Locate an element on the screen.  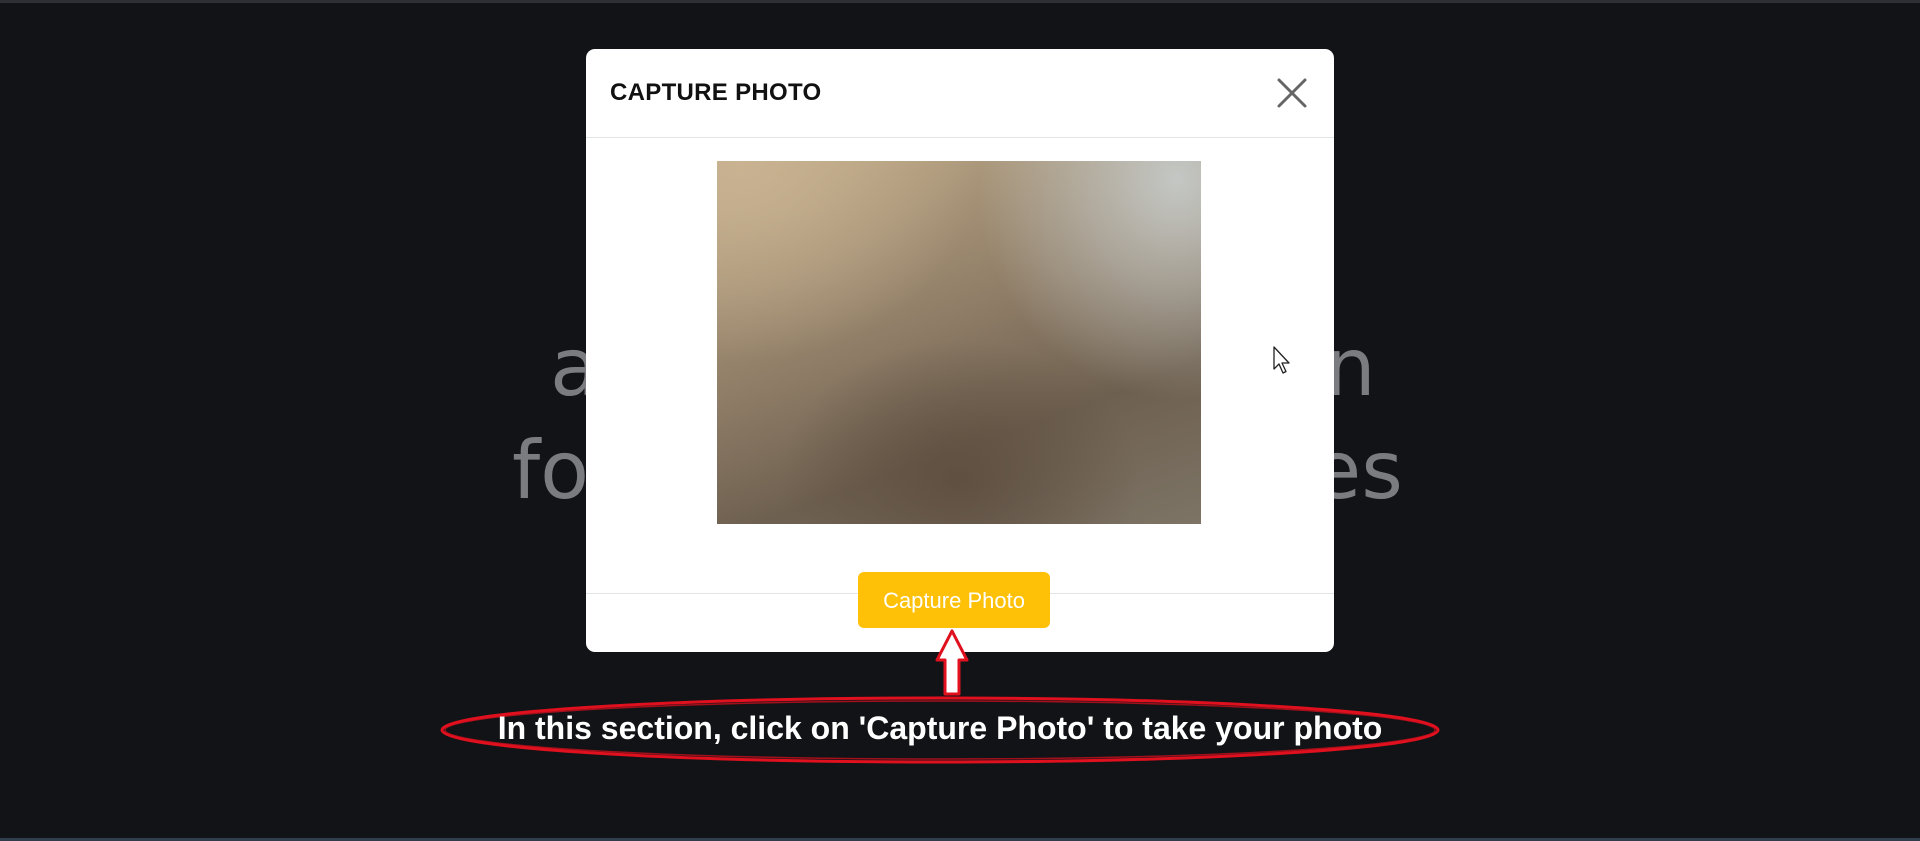
mouse-cursor-icon is located at coordinates (1283, 362).